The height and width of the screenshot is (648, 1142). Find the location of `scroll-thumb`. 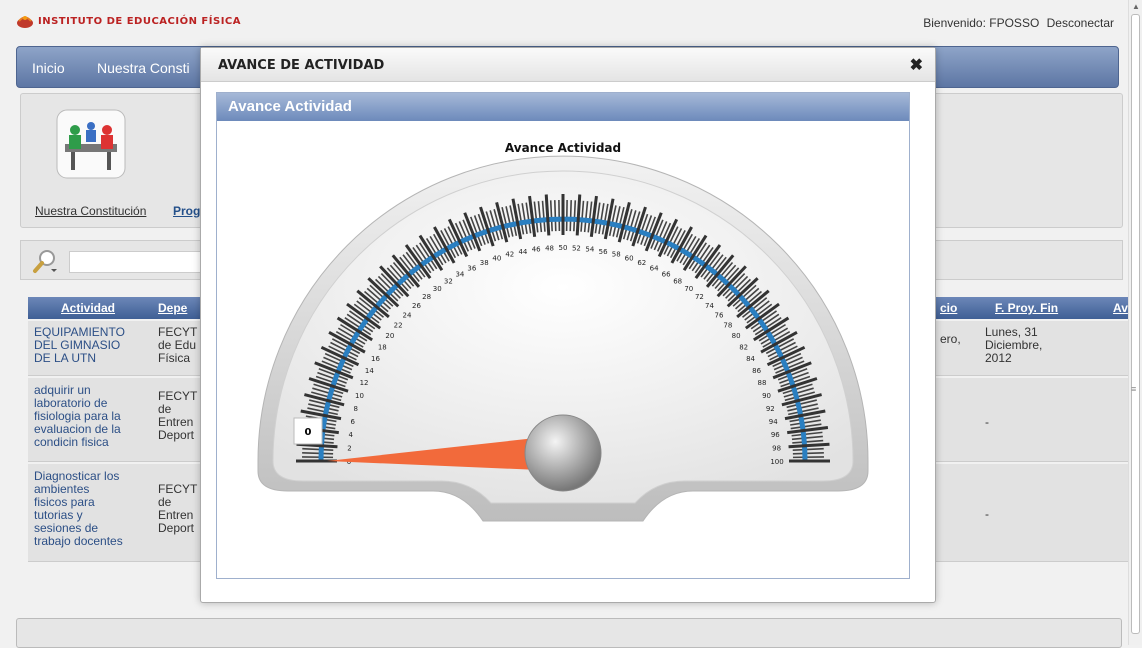

scroll-thumb is located at coordinates (1135, 324).